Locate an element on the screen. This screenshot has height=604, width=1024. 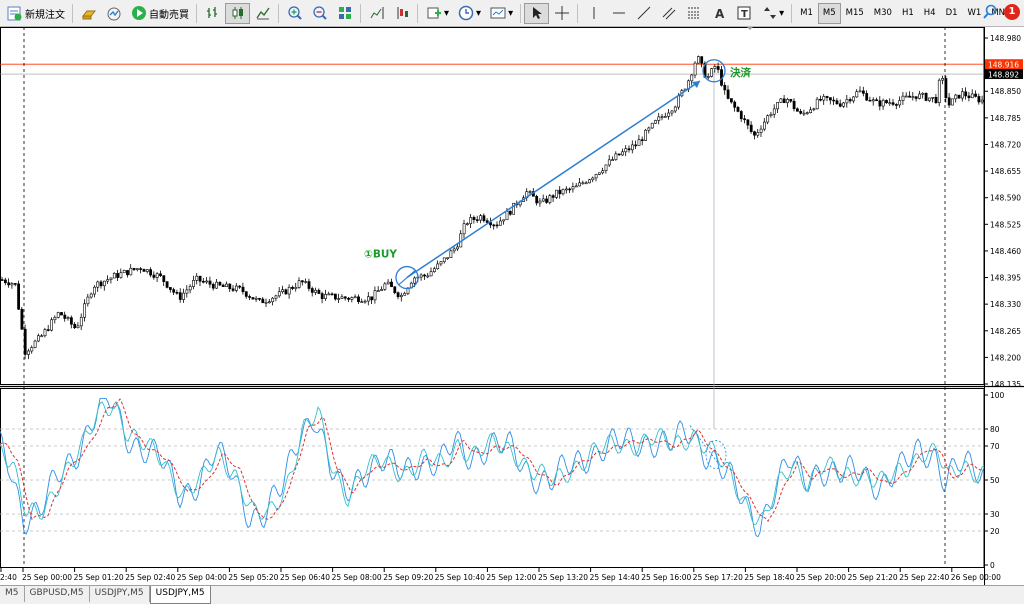
line-chart-icon is located at coordinates (262, 13).